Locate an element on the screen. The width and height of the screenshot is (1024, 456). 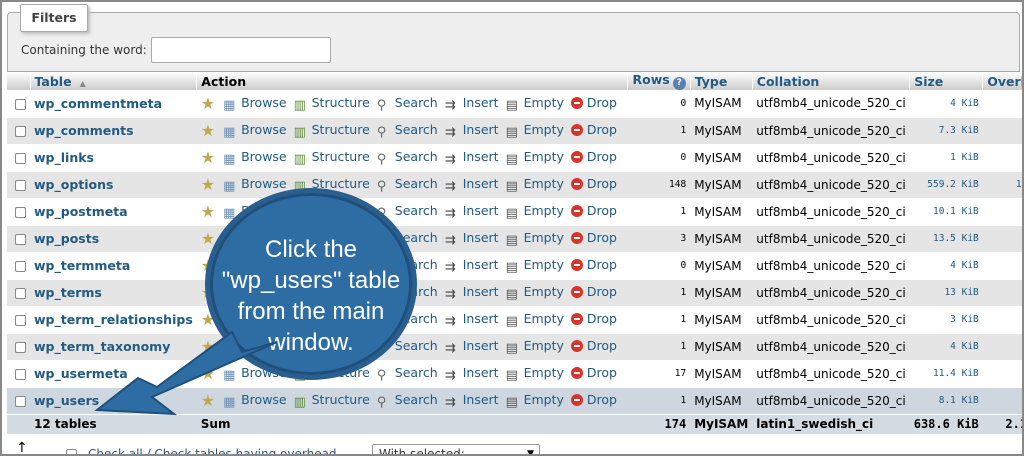
size-value: 11.4 KiB is located at coordinates (946, 374).